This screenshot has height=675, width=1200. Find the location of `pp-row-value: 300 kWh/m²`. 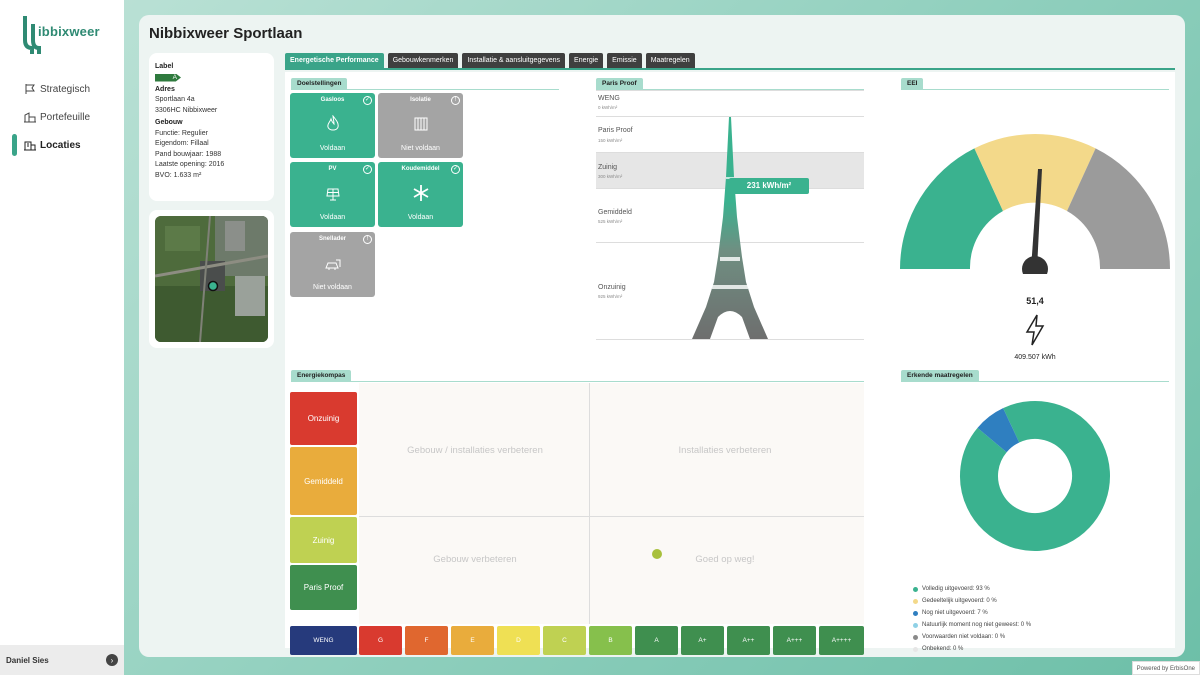

pp-row-value: 300 kWh/m² is located at coordinates (610, 176).